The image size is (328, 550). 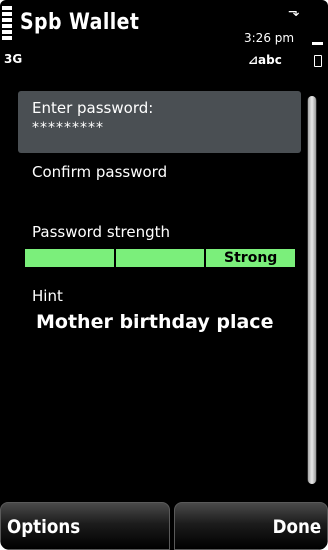 I want to click on hint-label: Hint, so click(x=47, y=296).